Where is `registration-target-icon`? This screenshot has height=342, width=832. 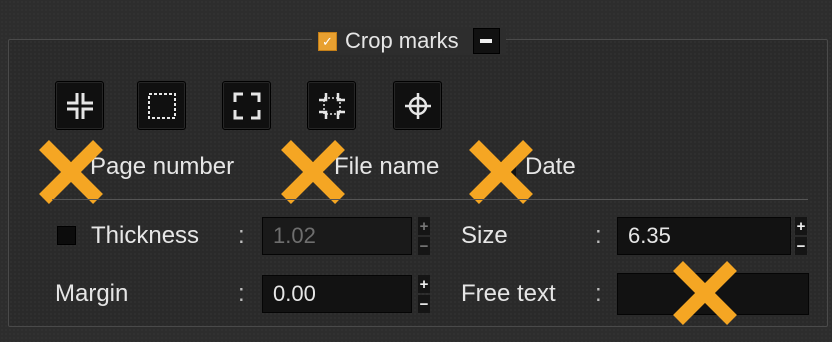 registration-target-icon is located at coordinates (417, 105).